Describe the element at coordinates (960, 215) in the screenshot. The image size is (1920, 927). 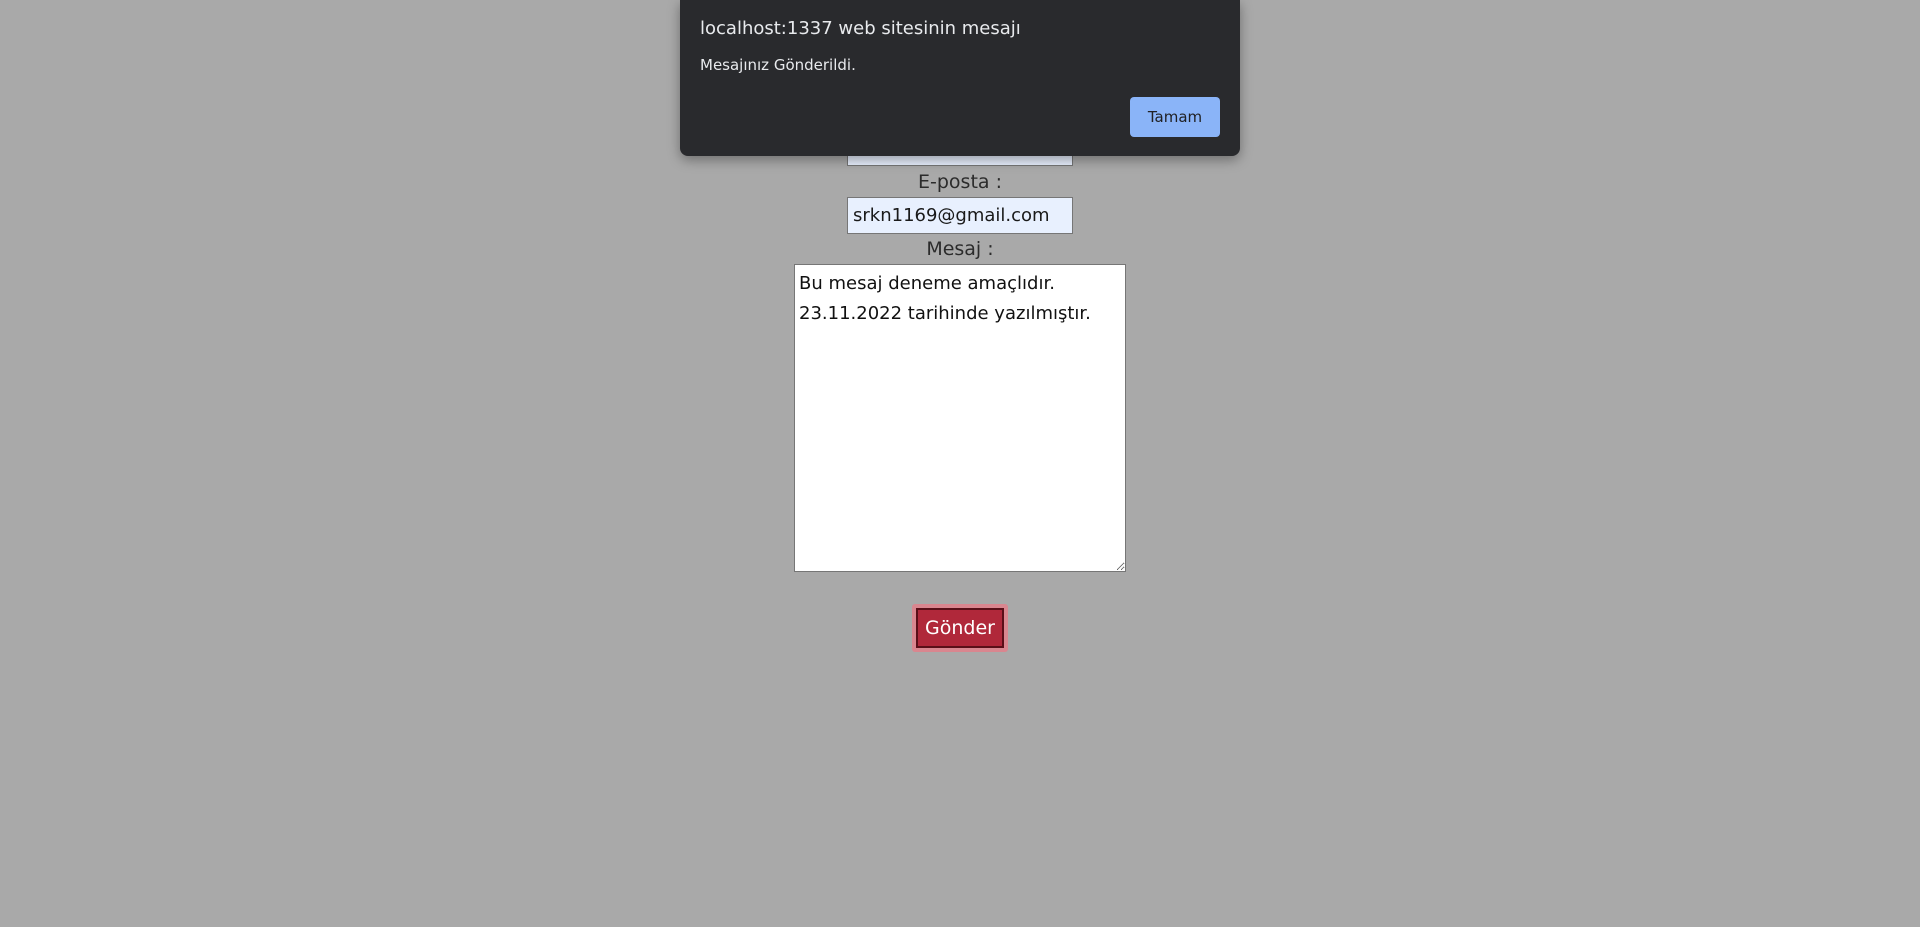
I see `email-input` at that location.